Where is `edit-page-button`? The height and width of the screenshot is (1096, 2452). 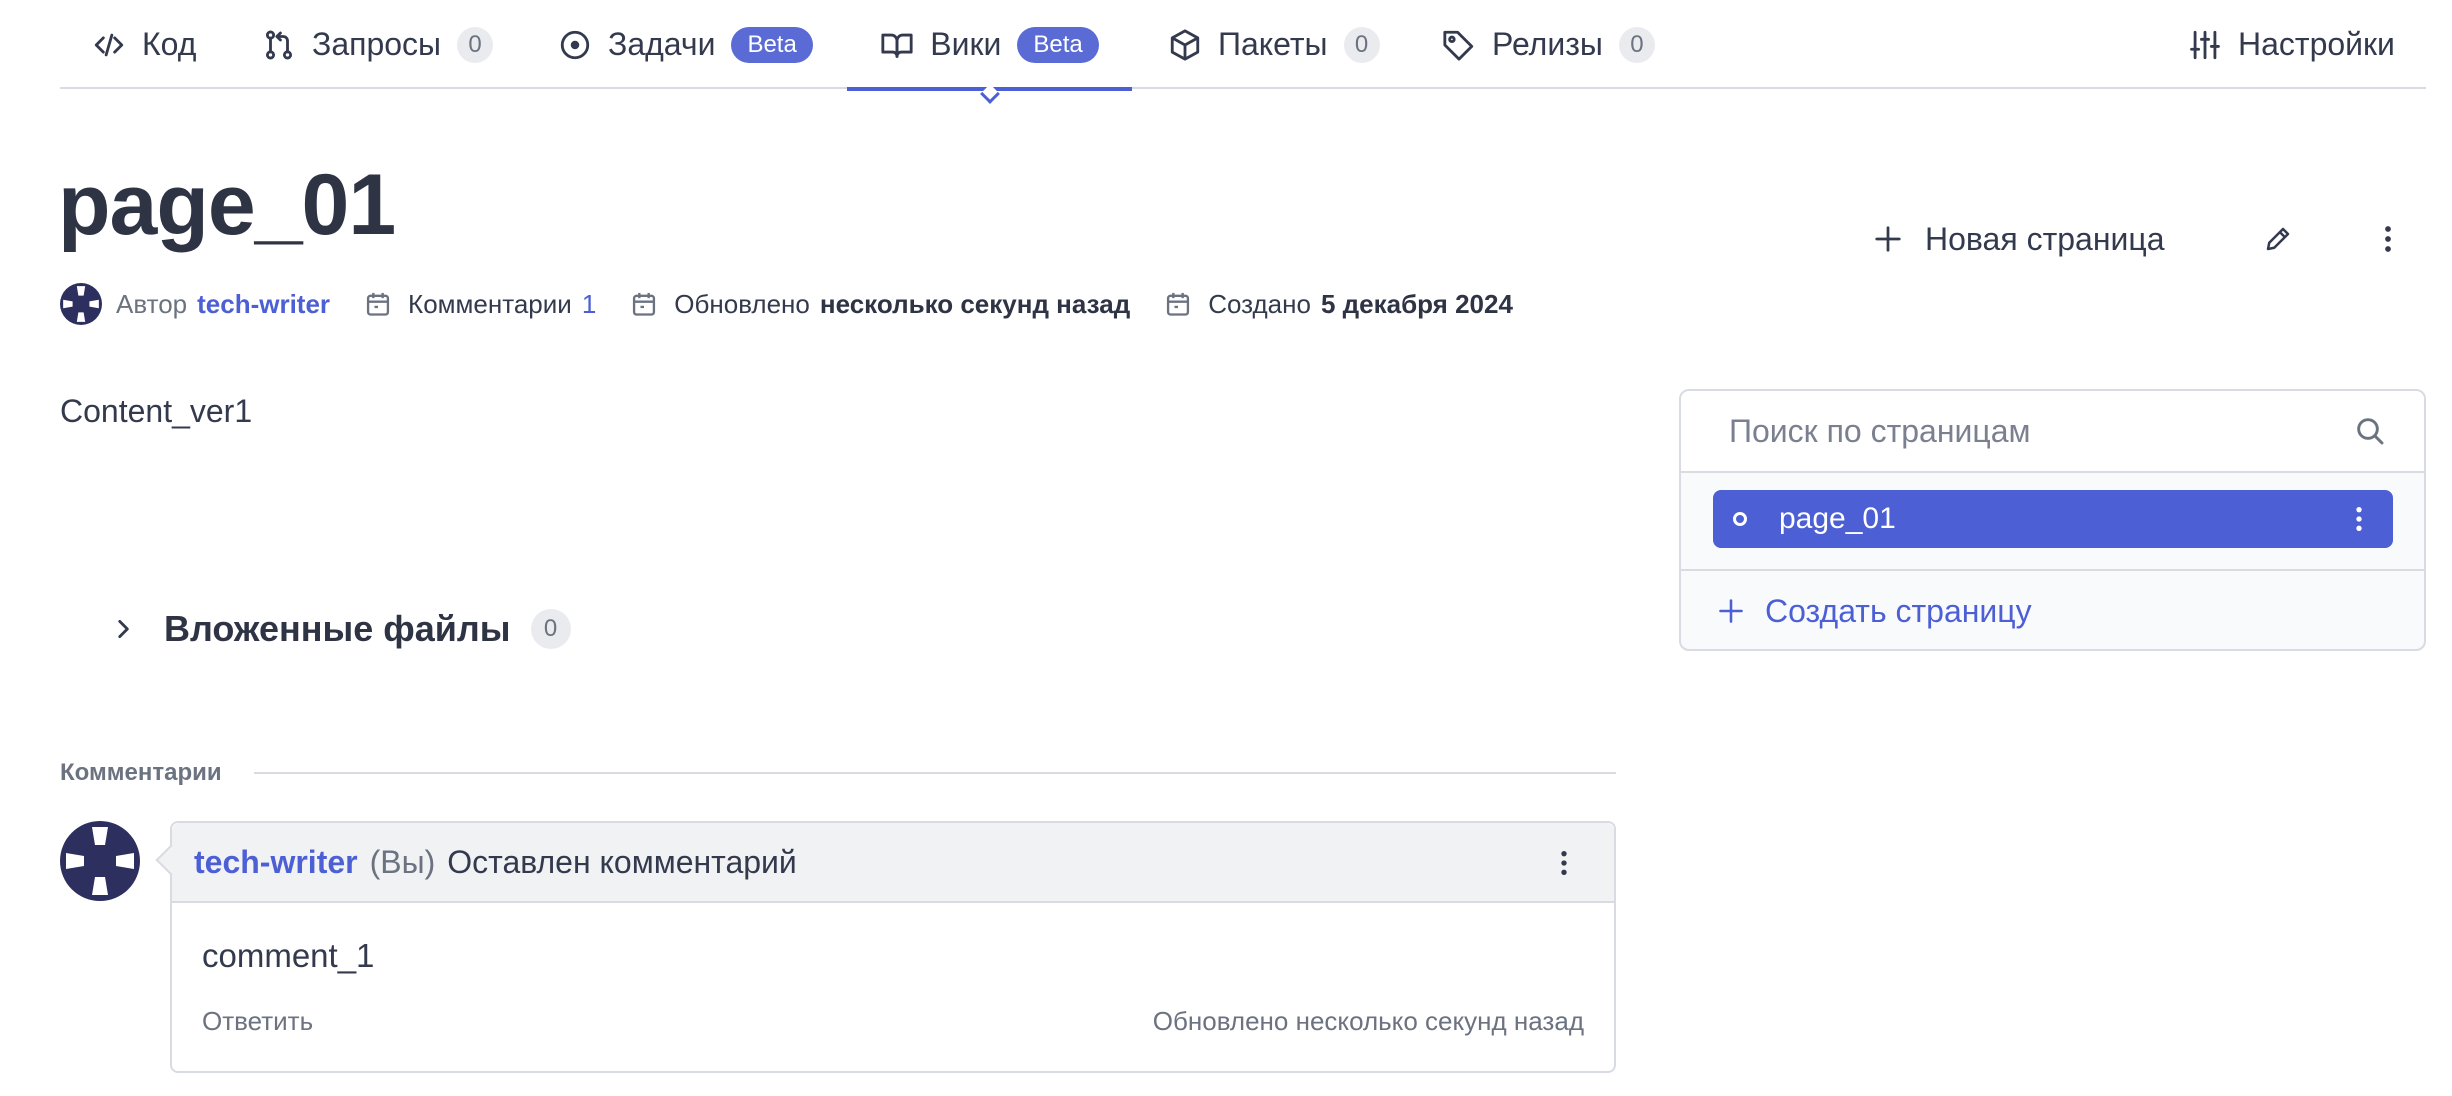
edit-page-button is located at coordinates (2278, 239).